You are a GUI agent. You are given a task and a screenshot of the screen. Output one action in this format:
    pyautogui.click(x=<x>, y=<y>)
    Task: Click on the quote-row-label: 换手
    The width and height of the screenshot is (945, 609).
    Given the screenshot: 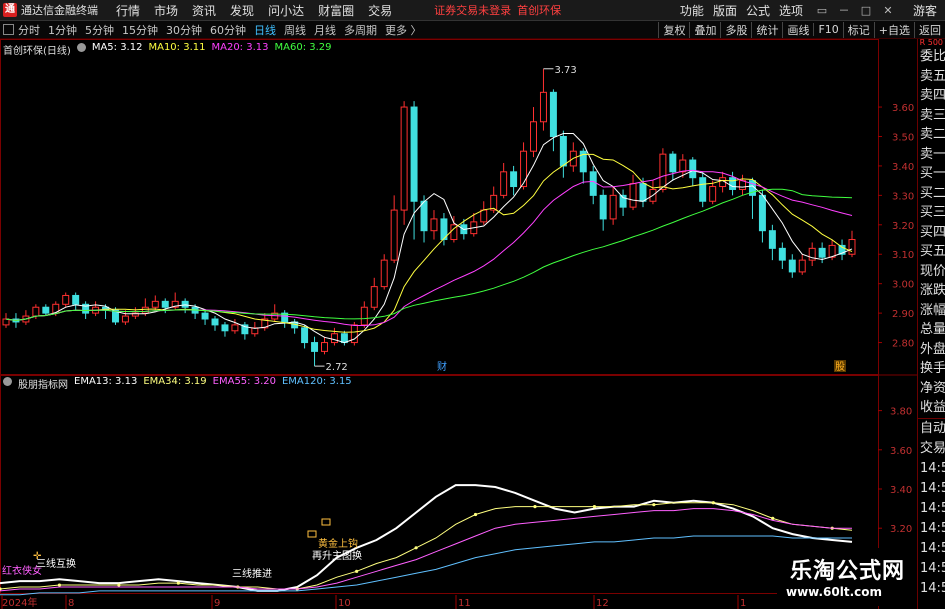 What is the action you would take?
    pyautogui.click(x=932, y=368)
    